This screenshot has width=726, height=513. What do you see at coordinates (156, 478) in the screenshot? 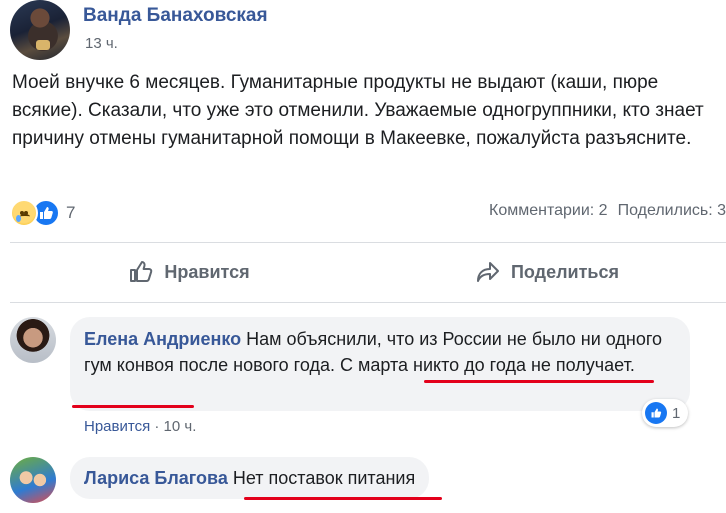
I see `comment-author: Лариса Благова` at bounding box center [156, 478].